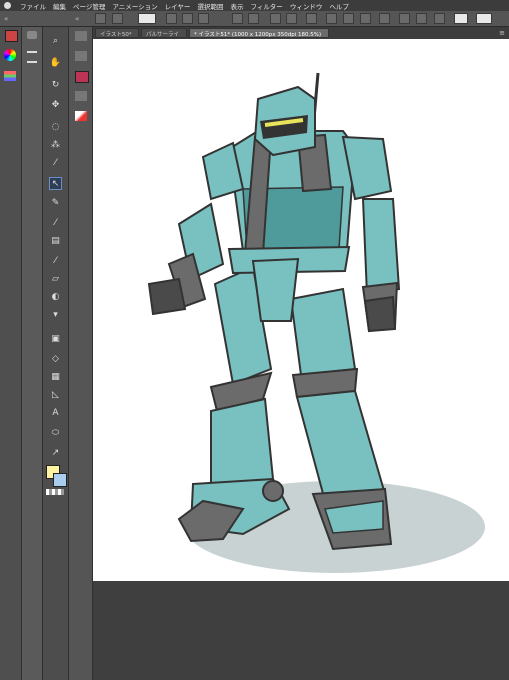  What do you see at coordinates (32, 35) in the screenshot?
I see `navigator-icon` at bounding box center [32, 35].